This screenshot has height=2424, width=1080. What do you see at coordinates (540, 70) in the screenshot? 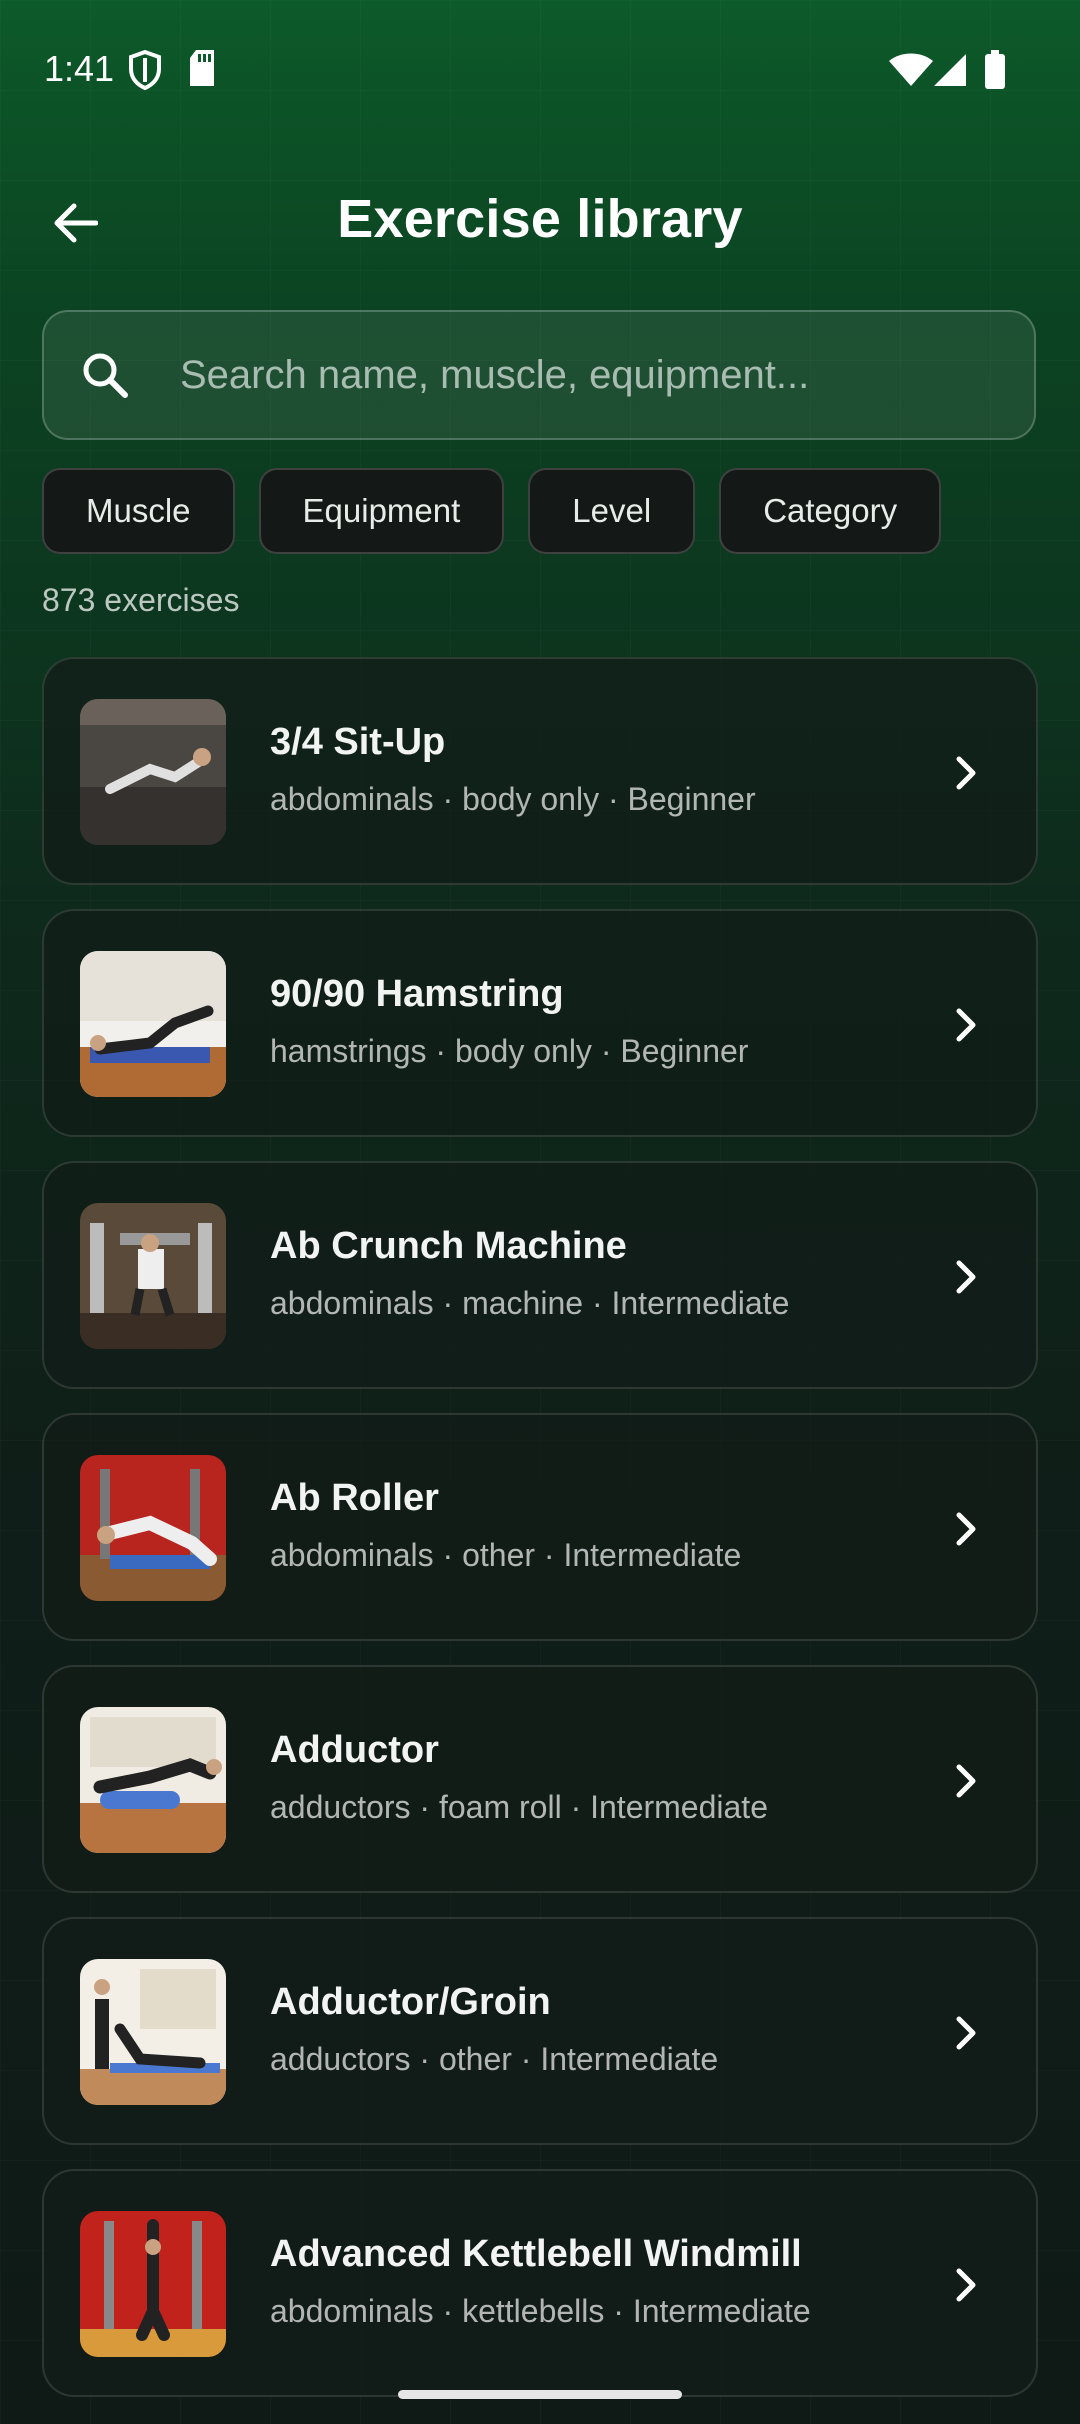
I see `status-bar: 1:41` at bounding box center [540, 70].